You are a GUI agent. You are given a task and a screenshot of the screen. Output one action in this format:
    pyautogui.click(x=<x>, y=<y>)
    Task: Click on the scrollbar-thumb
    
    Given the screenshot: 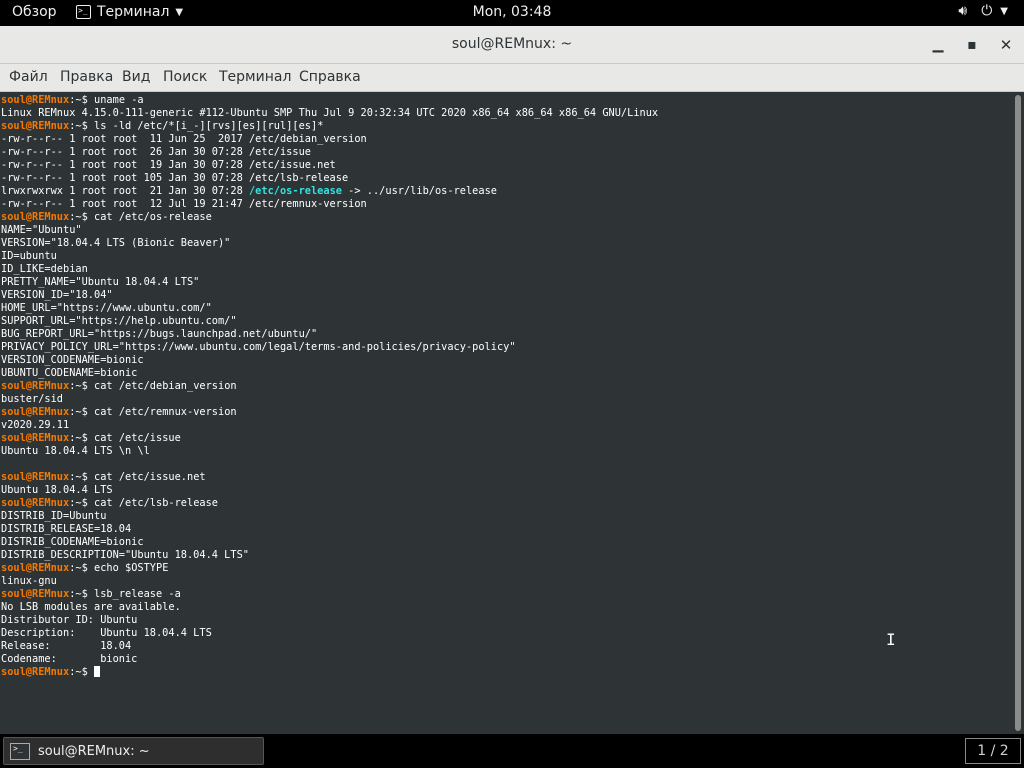 What is the action you would take?
    pyautogui.click(x=1018, y=413)
    